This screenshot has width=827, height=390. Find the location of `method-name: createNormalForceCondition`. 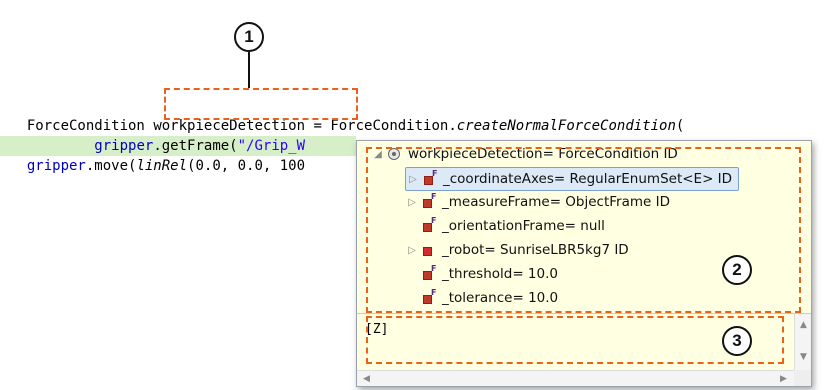

method-name: createNormalForceCondition is located at coordinates (566, 126).